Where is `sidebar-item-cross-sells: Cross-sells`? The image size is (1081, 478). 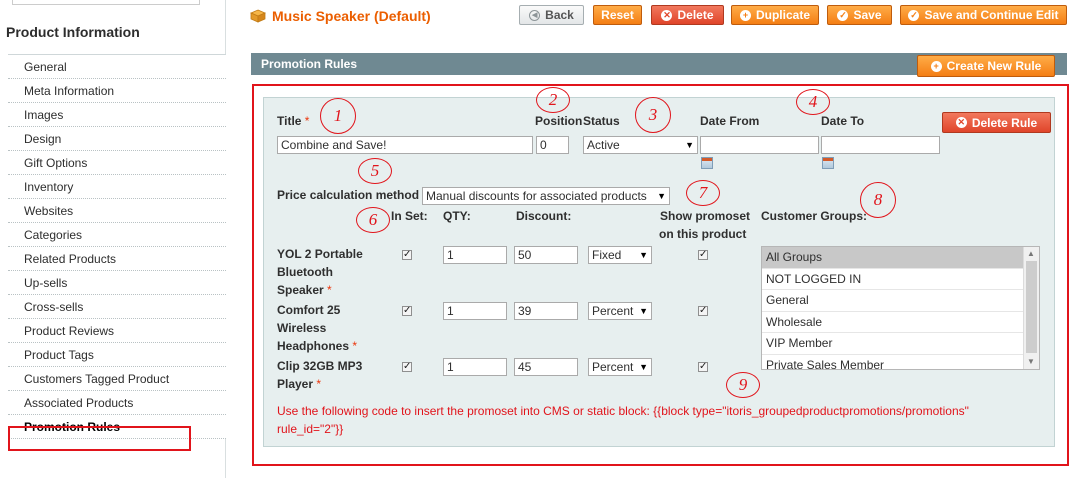
sidebar-item-cross-sells: Cross-sells is located at coordinates (117, 307).